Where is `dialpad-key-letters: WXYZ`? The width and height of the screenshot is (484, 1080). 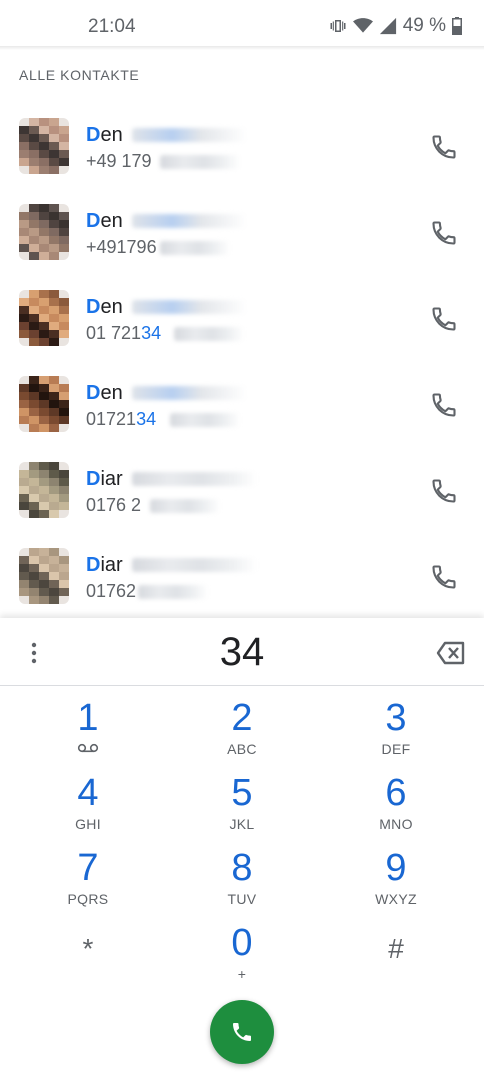 dialpad-key-letters: WXYZ is located at coordinates (396, 899).